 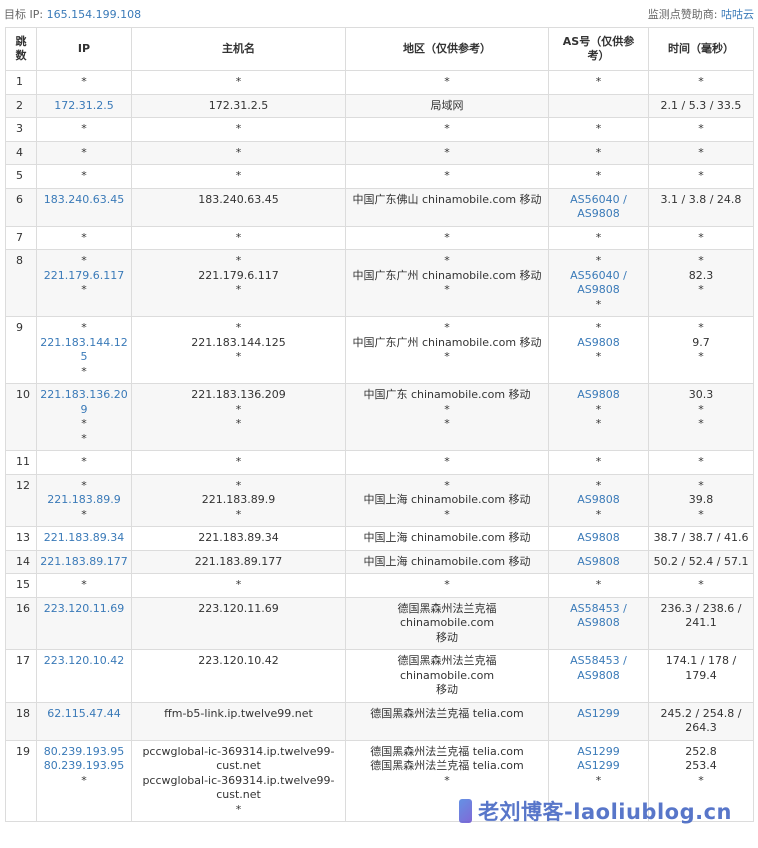 What do you see at coordinates (682, 14) in the screenshot?
I see `sponsor-label: 监测点赞助商:` at bounding box center [682, 14].